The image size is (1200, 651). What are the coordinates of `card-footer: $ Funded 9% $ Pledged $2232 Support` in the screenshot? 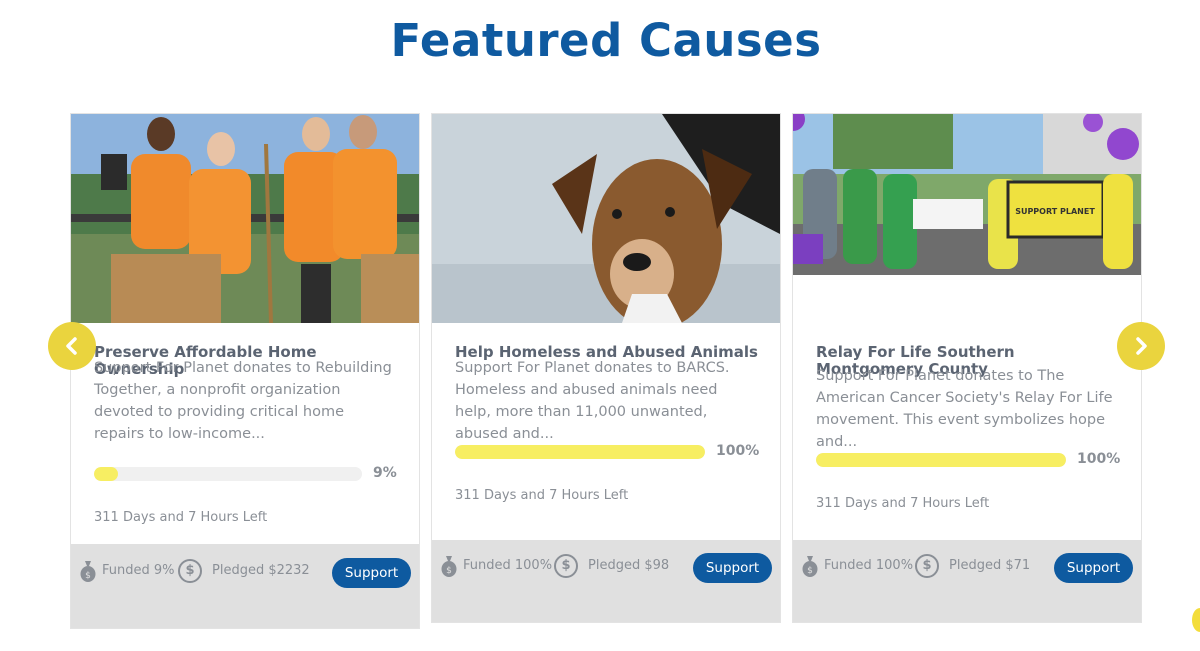 It's located at (245, 586).